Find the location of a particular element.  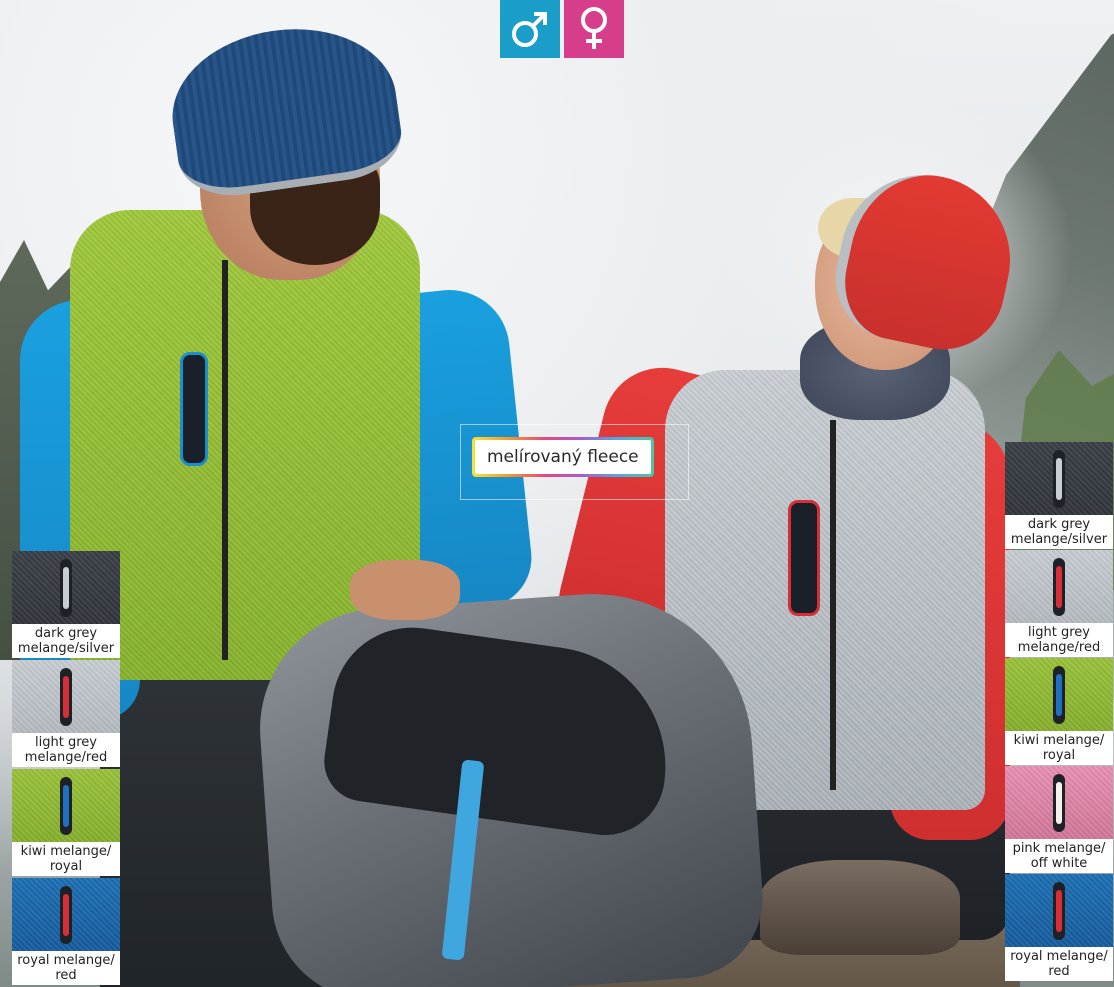

man-hand is located at coordinates (405, 590).